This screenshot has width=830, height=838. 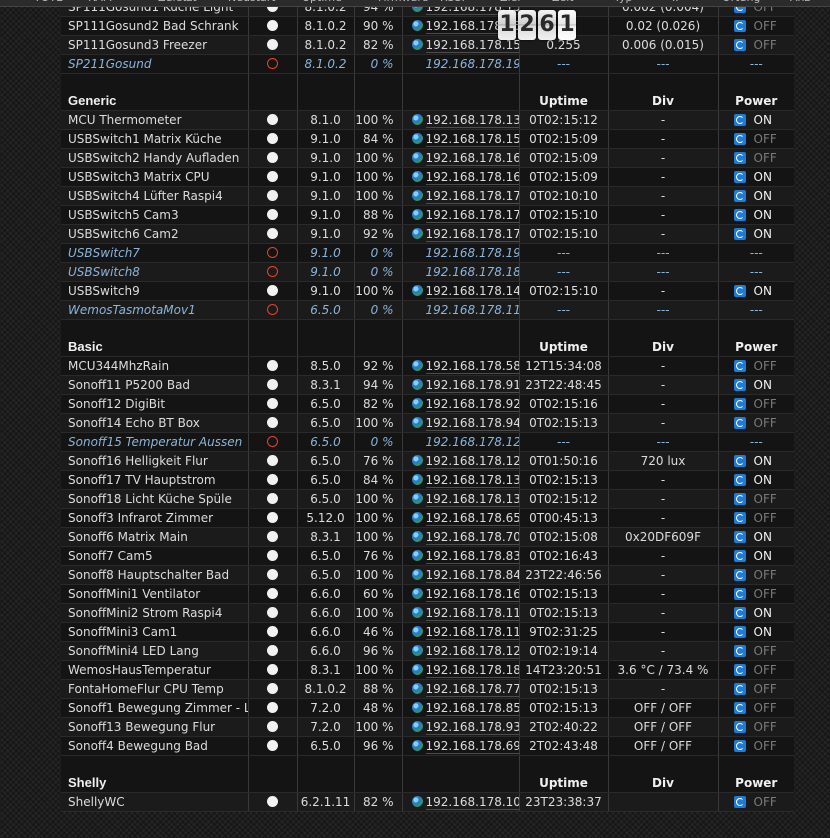 What do you see at coordinates (471, 215) in the screenshot?
I see `ip-address: 192.168.178.171` at bounding box center [471, 215].